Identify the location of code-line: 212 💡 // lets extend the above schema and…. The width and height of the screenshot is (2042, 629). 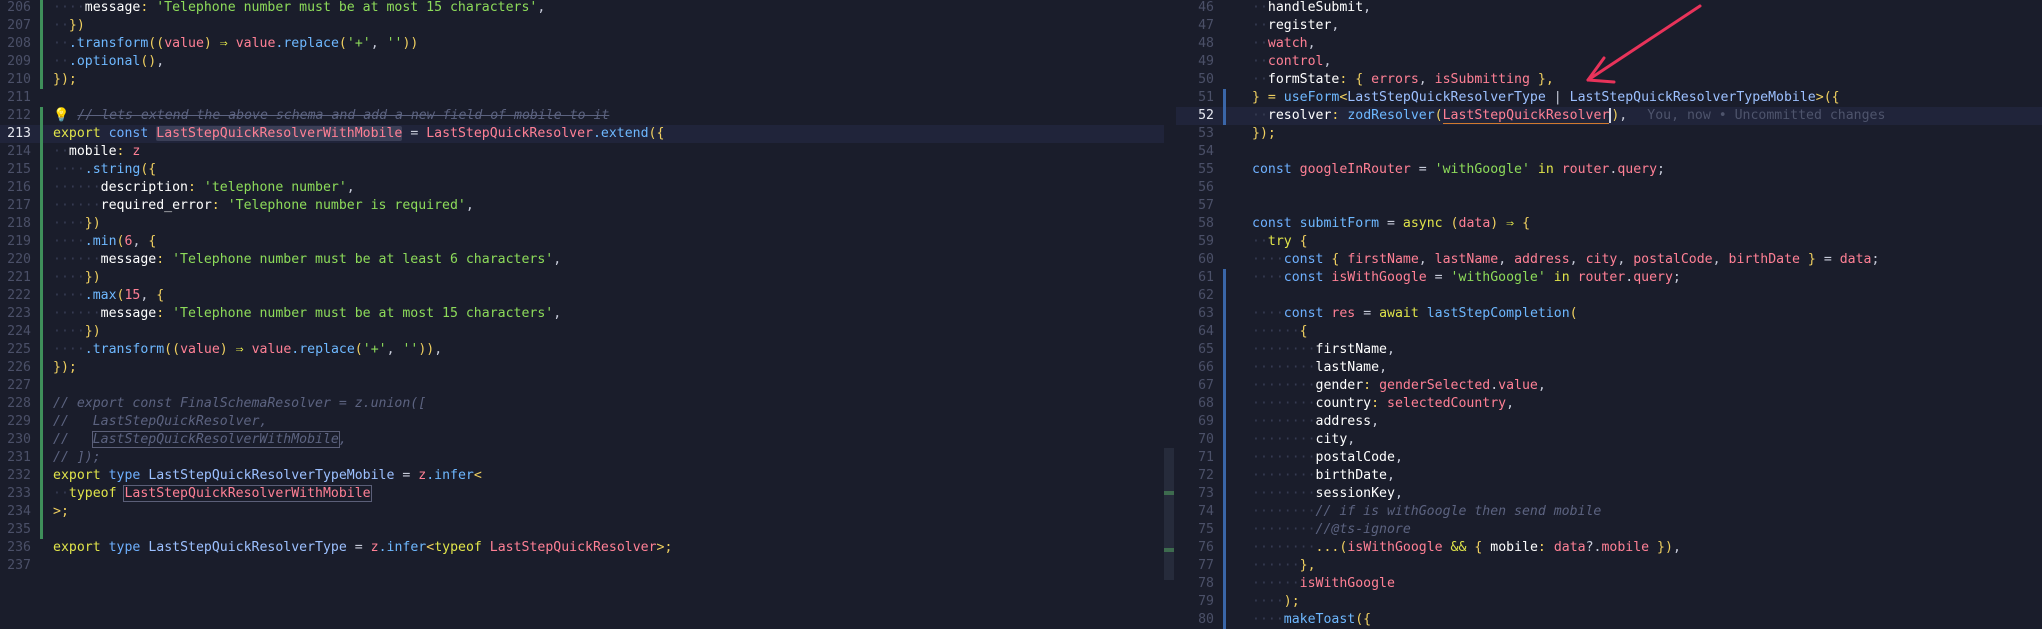
(582, 116).